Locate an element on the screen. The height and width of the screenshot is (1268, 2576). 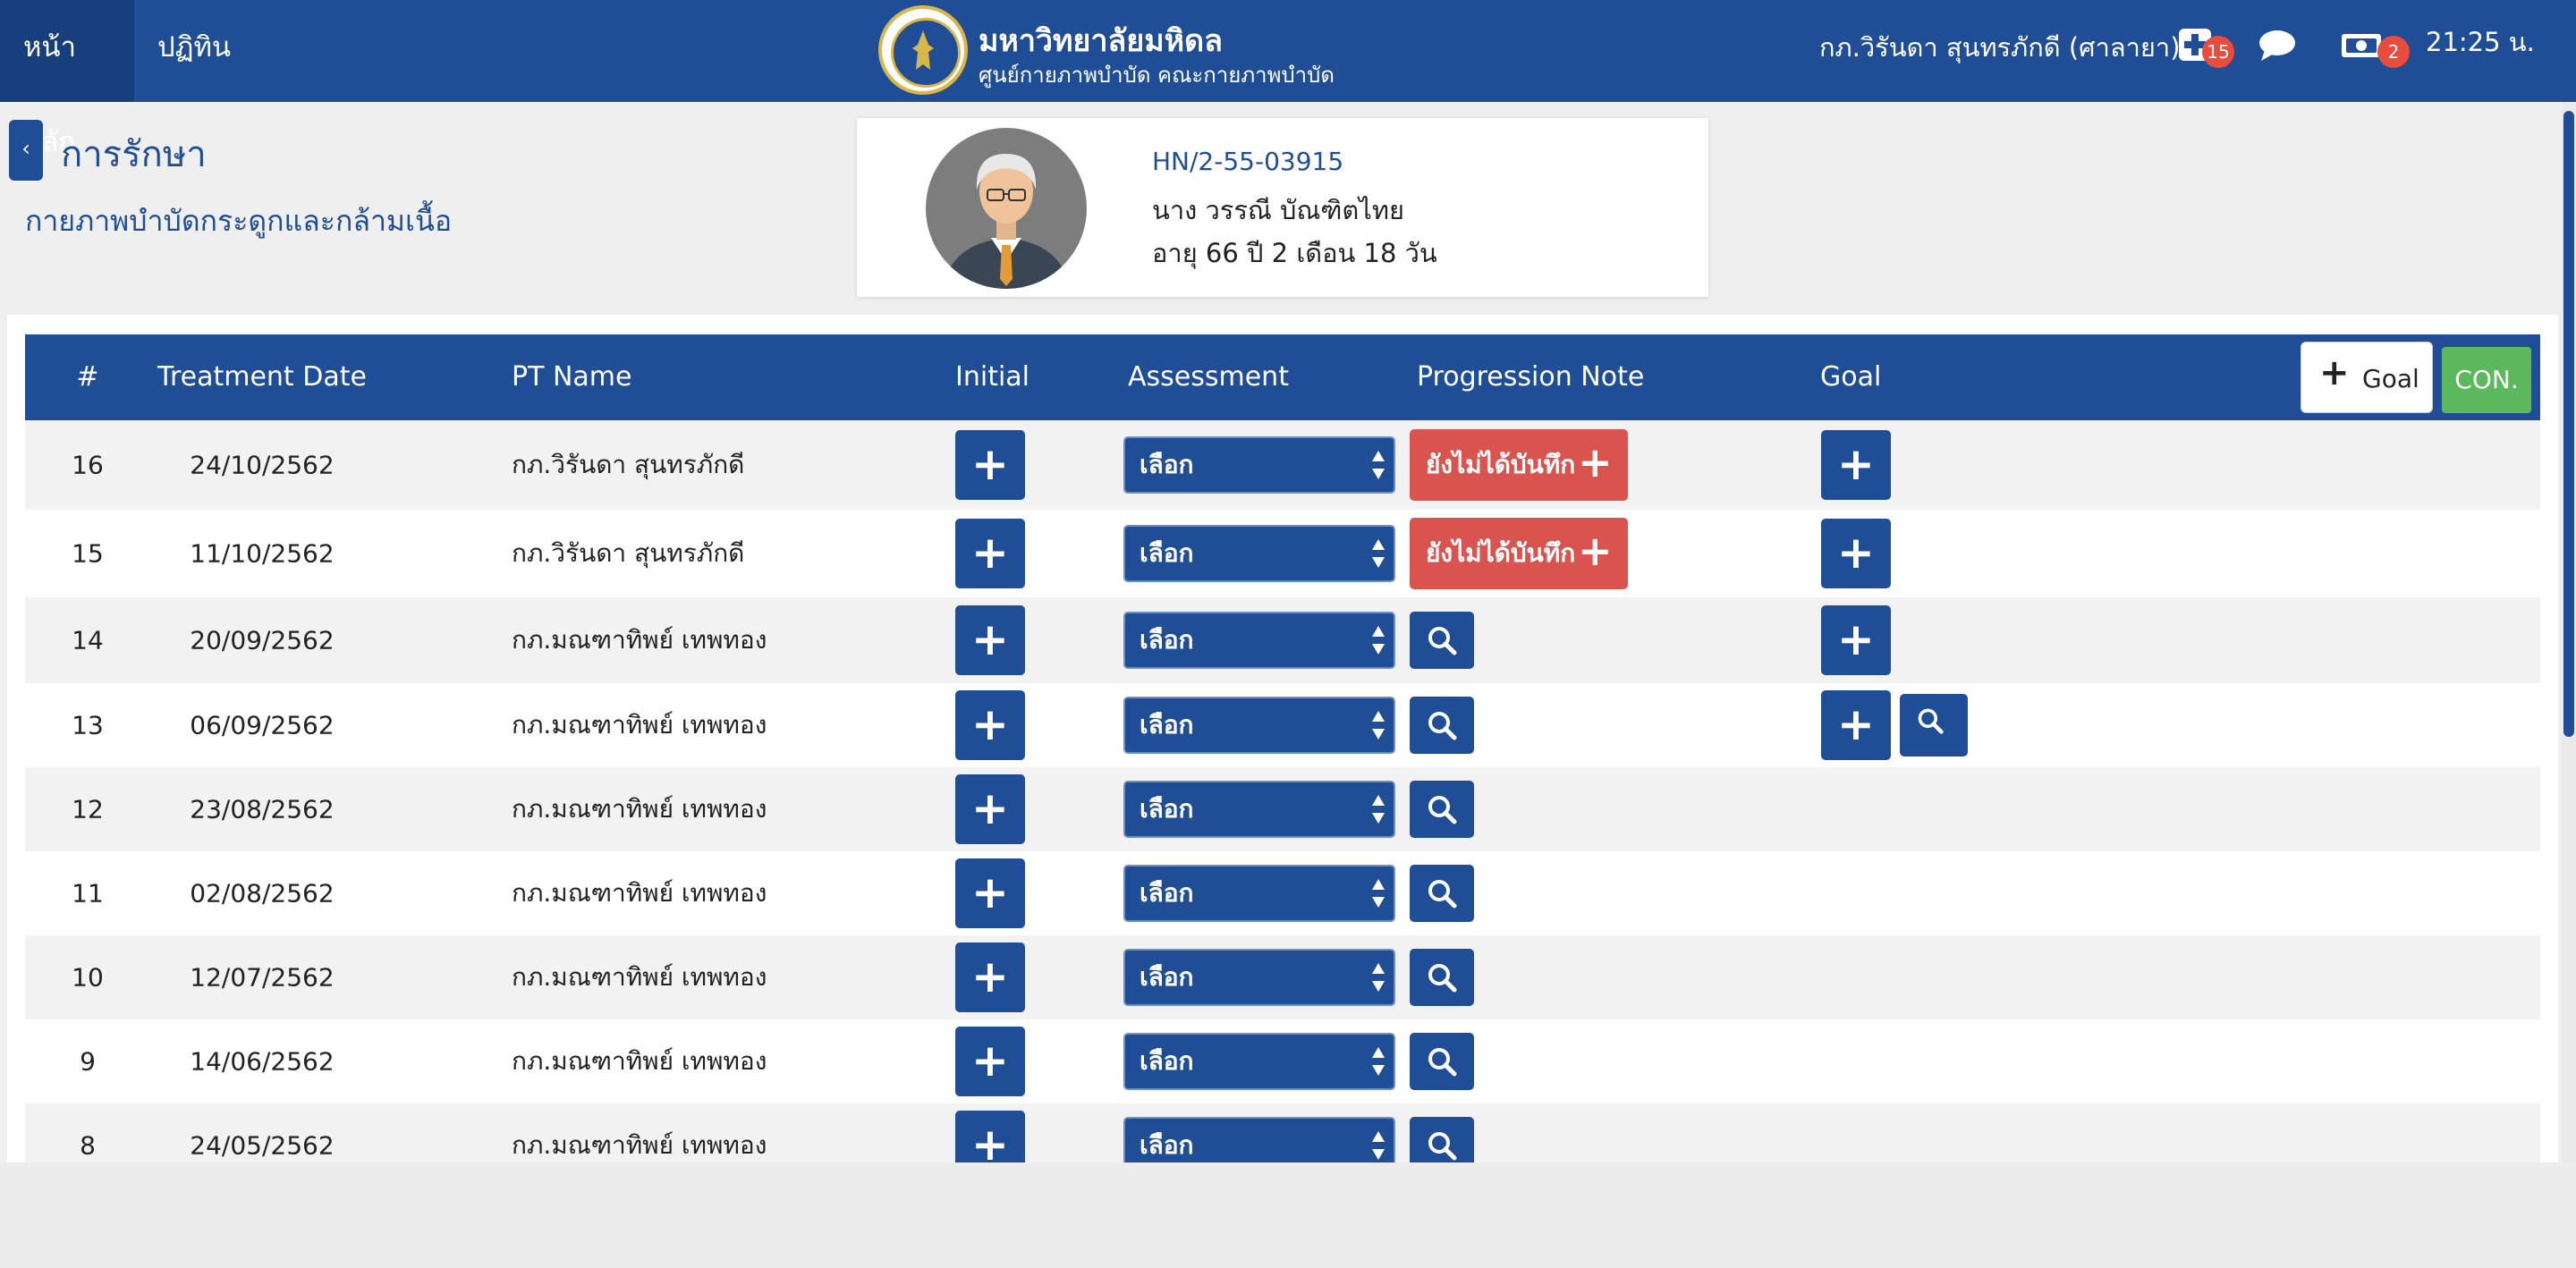
treatment-date: 12/07/2562 is located at coordinates (262, 978).